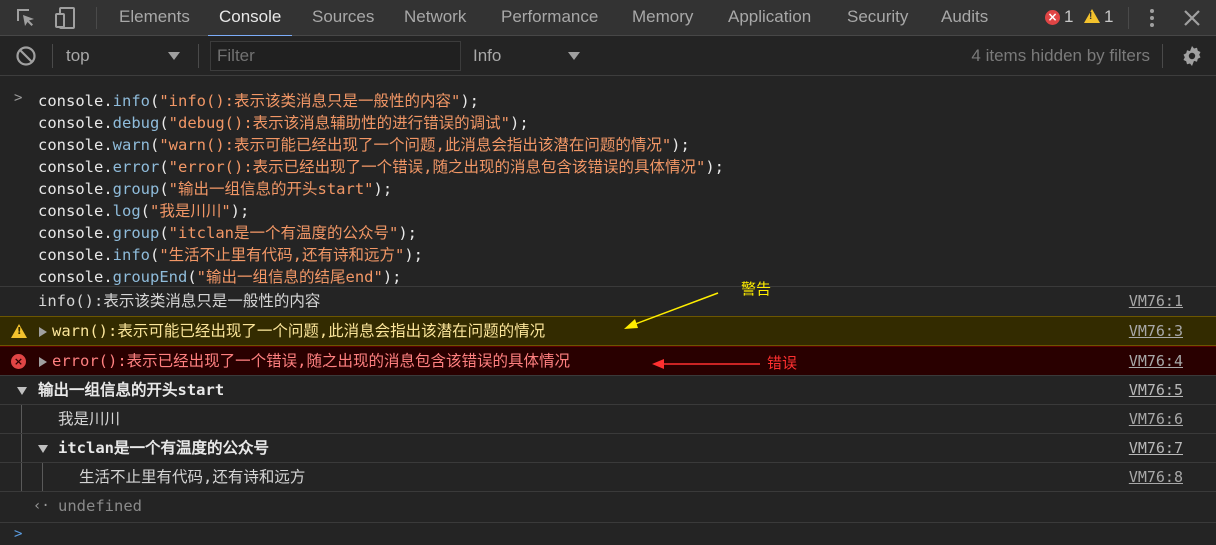  What do you see at coordinates (258, 101) in the screenshot?
I see `command-line: console.info("info():表示该类消息只是一般性的内容");` at bounding box center [258, 101].